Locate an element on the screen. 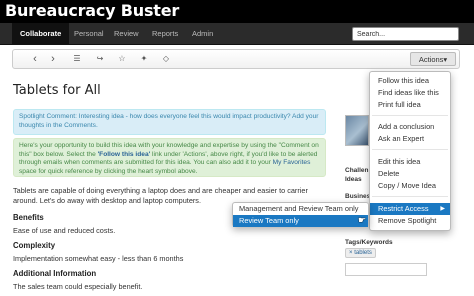 The height and width of the screenshot is (296, 474). app-logo-title: Bureaucracy Buster is located at coordinates (92, 10).